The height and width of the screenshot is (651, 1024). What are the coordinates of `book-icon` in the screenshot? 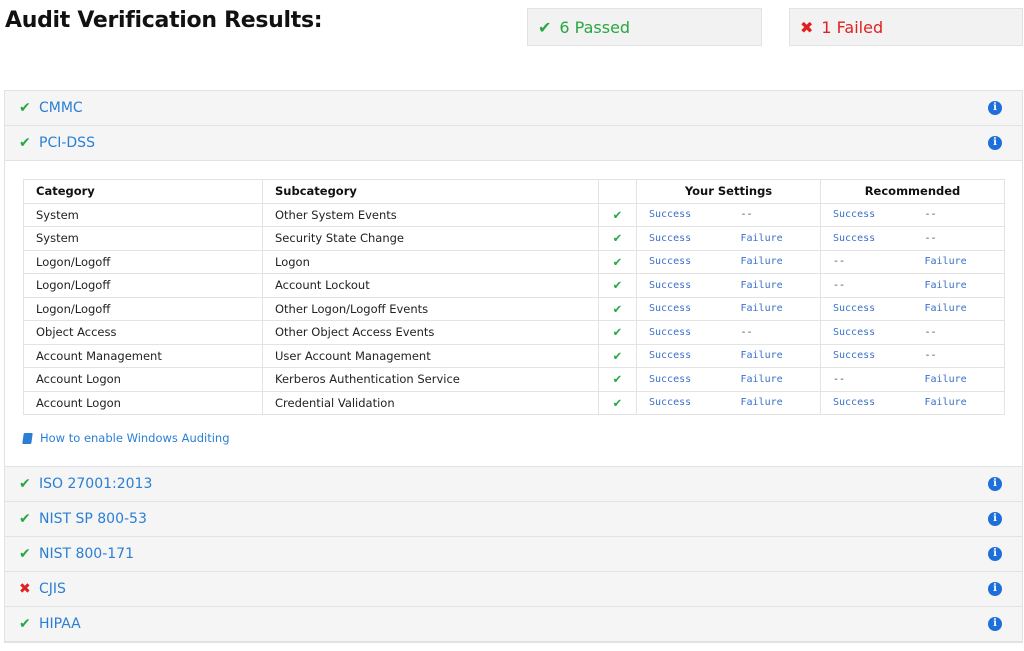 It's located at (27, 438).